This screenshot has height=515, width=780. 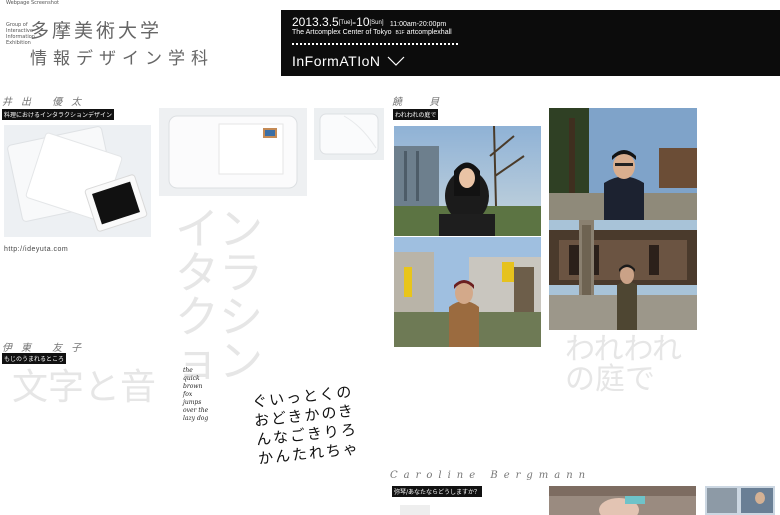 What do you see at coordinates (623, 364) in the screenshot?
I see `ghost-text-rao: われわれの庭で` at bounding box center [623, 364].